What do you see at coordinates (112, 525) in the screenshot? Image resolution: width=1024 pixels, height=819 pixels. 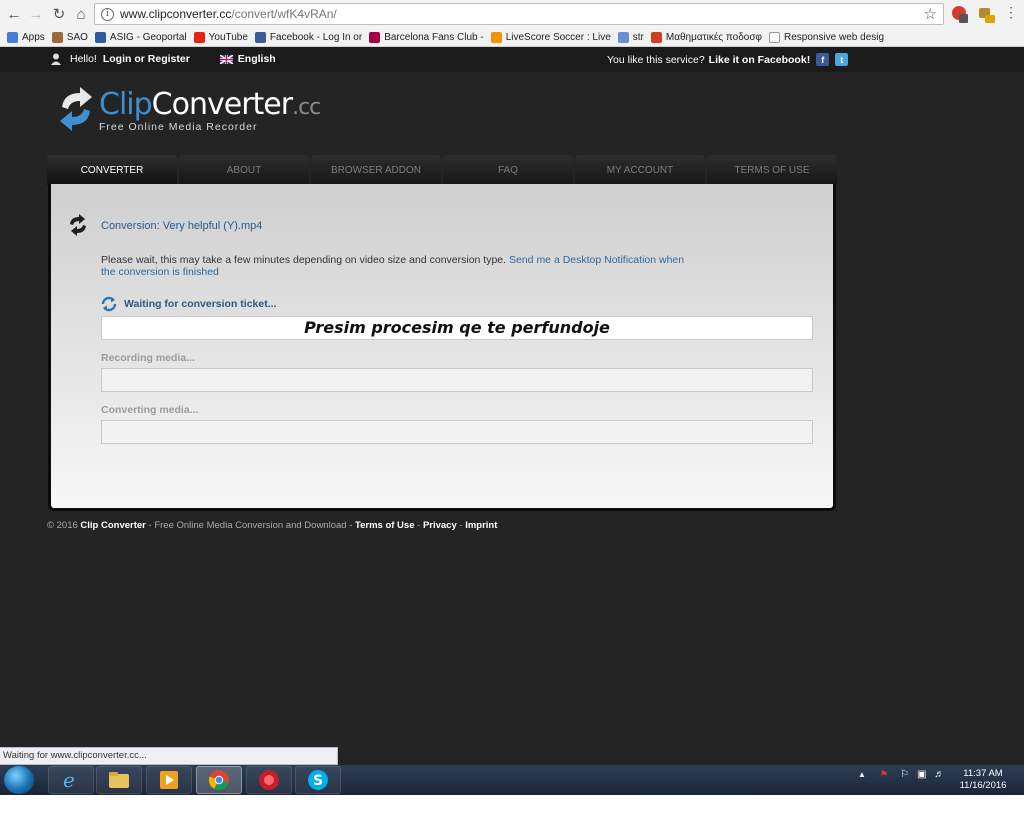 I see `footer-brand-link: Clip Converter` at bounding box center [112, 525].